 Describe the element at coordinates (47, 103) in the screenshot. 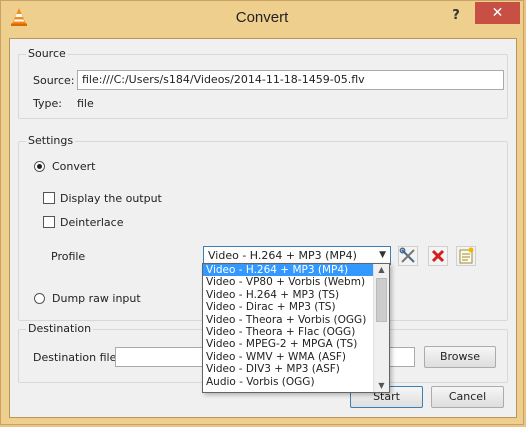

I see `type-label: Type:` at that location.